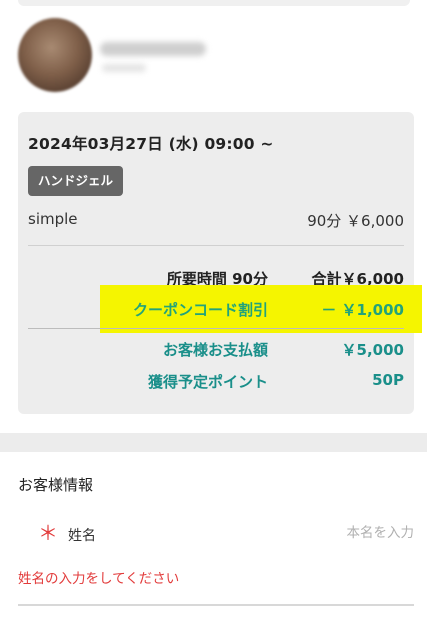 This screenshot has height=617, width=427. Describe the element at coordinates (55, 55) in the screenshot. I see `avatar` at that location.